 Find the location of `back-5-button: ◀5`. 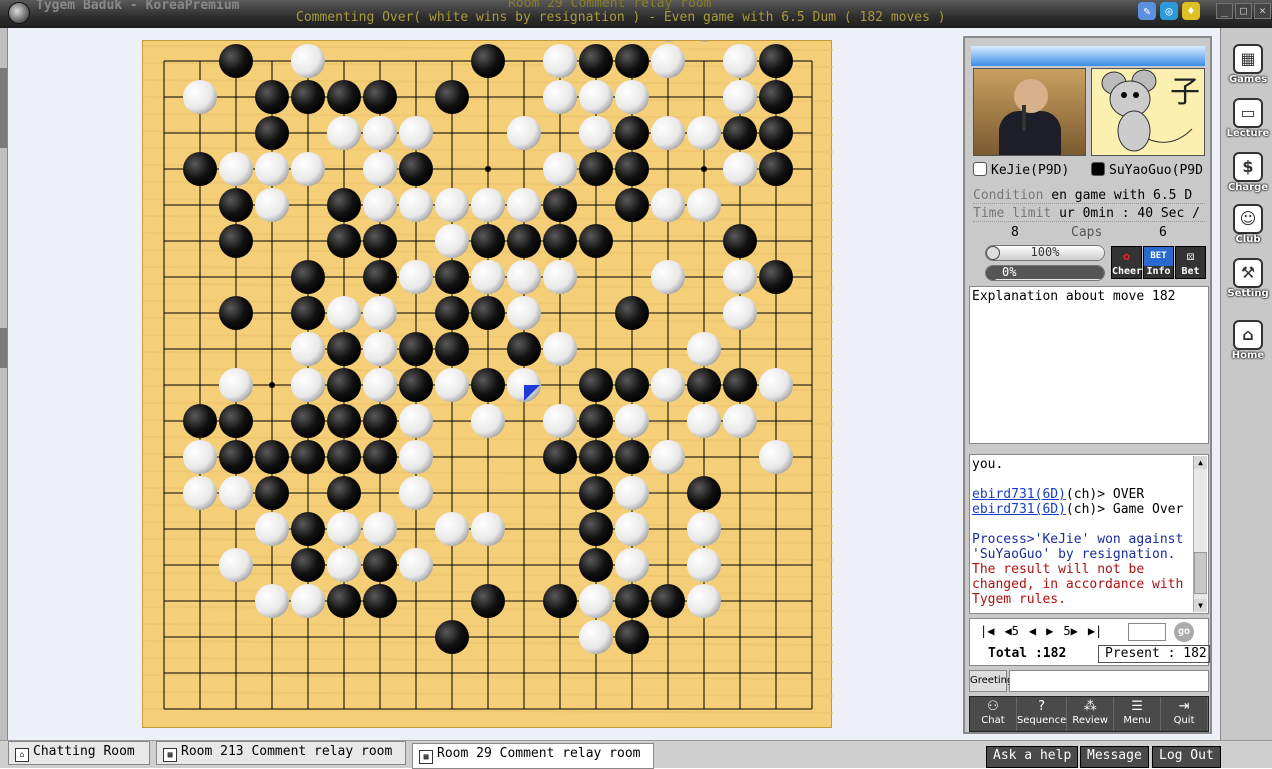

back-5-button: ◀5 is located at coordinates (1011, 631).